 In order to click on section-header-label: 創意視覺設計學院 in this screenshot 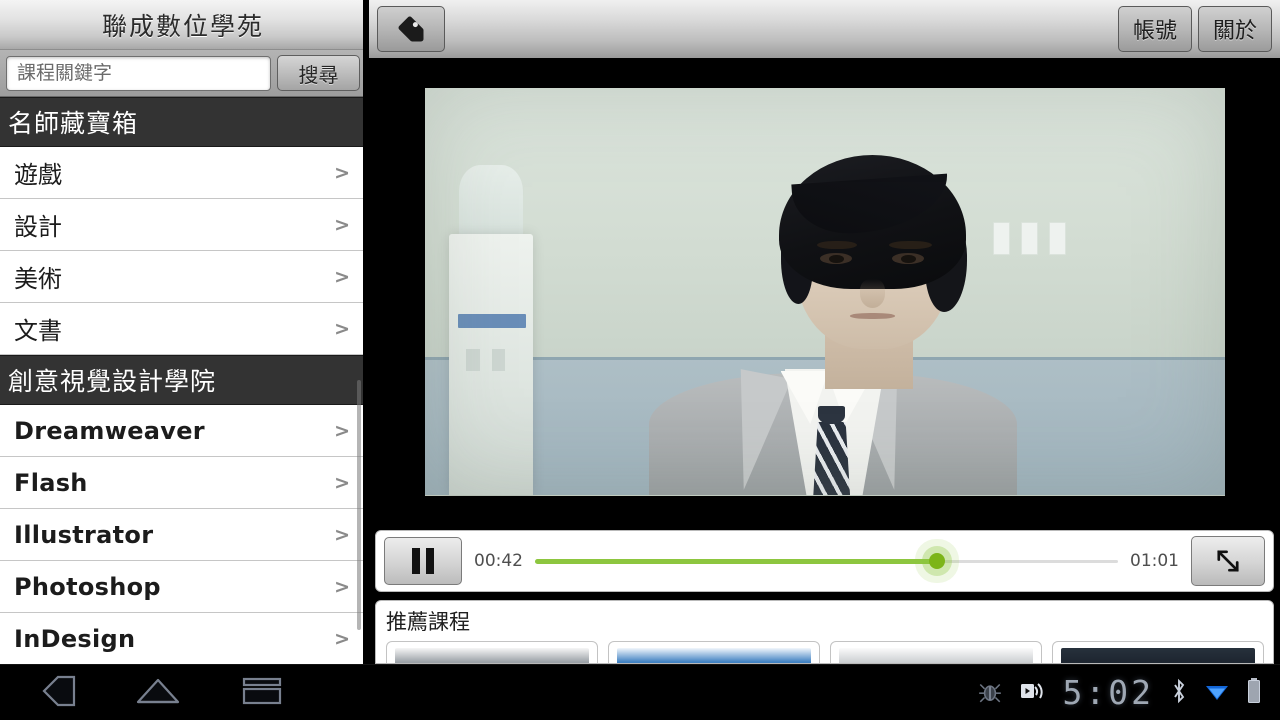, I will do `click(112, 381)`.